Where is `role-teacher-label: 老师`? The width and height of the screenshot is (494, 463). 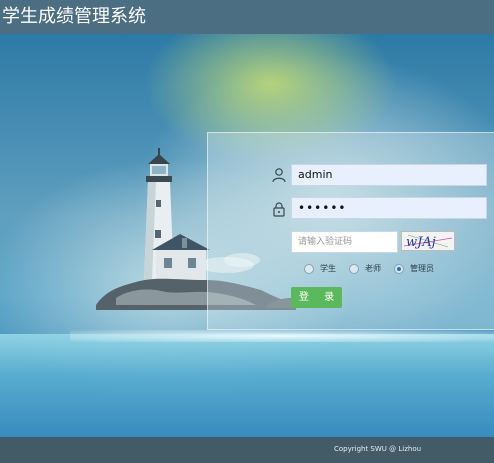 role-teacher-label: 老师 is located at coordinates (373, 268).